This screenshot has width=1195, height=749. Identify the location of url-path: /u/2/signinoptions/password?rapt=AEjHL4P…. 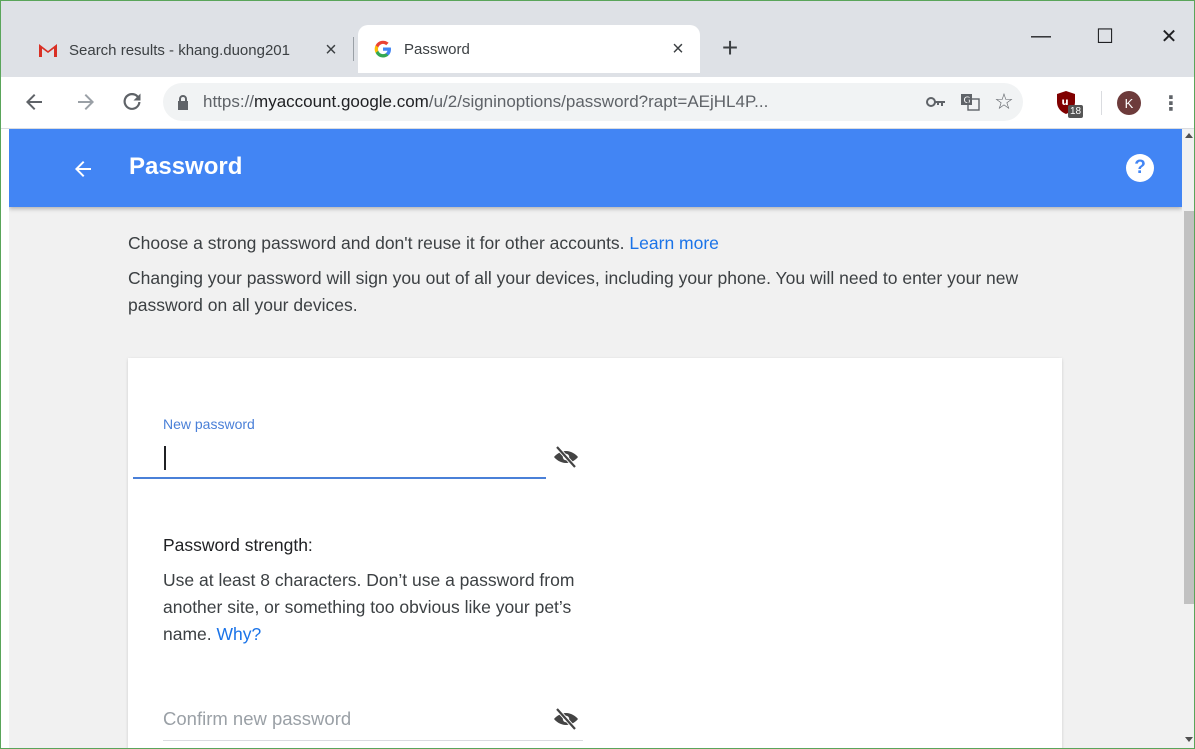
(598, 101).